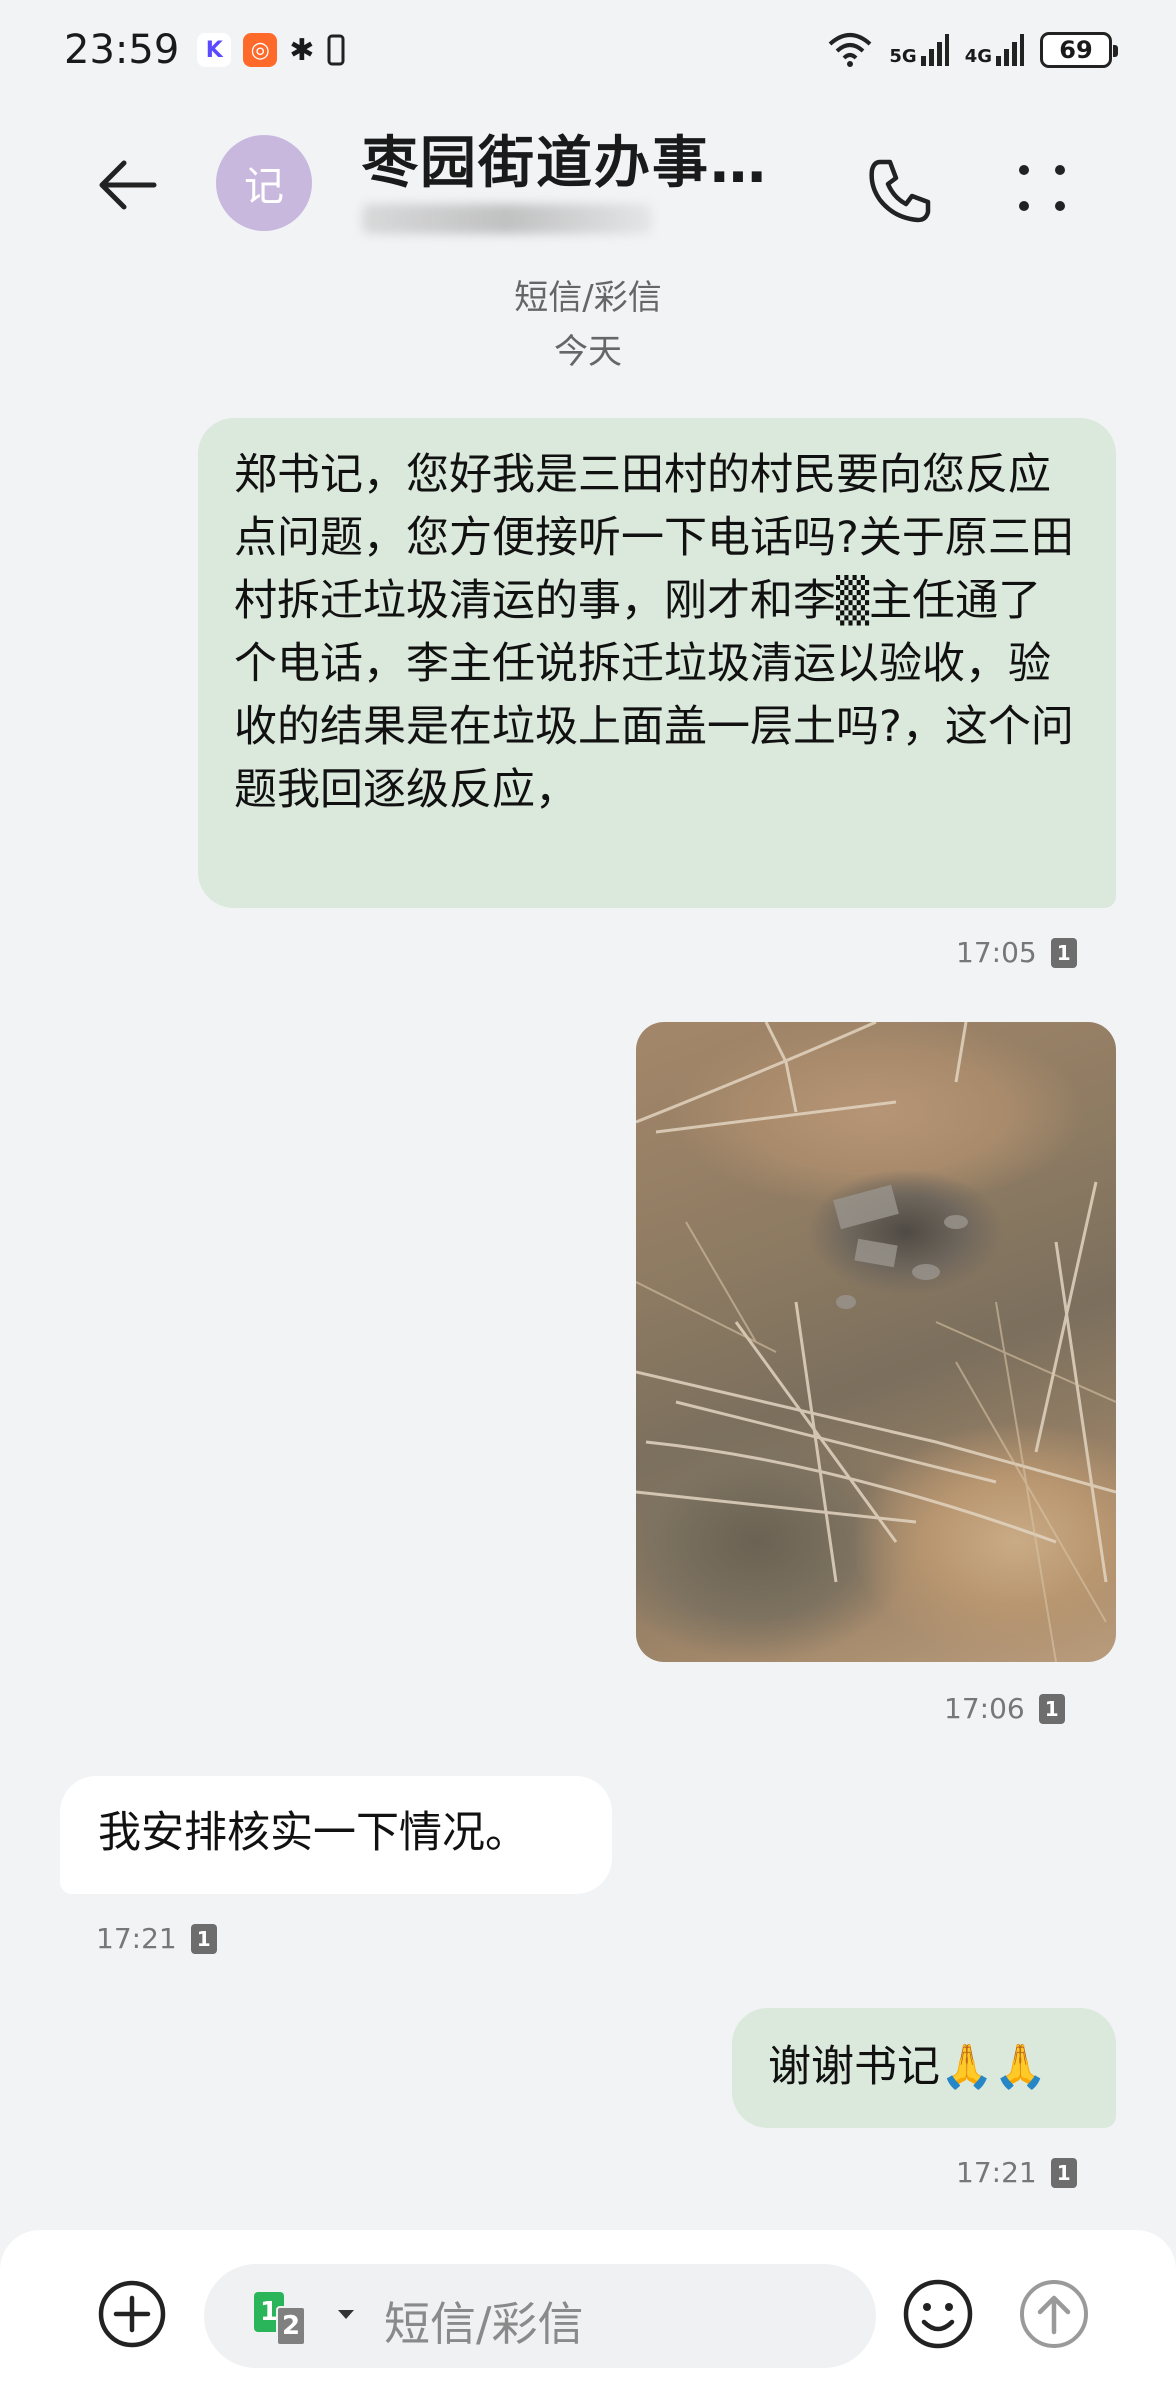 Image resolution: width=1176 pixels, height=2400 pixels. I want to click on notification-icons: K ◎ ✱, so click(271, 50).